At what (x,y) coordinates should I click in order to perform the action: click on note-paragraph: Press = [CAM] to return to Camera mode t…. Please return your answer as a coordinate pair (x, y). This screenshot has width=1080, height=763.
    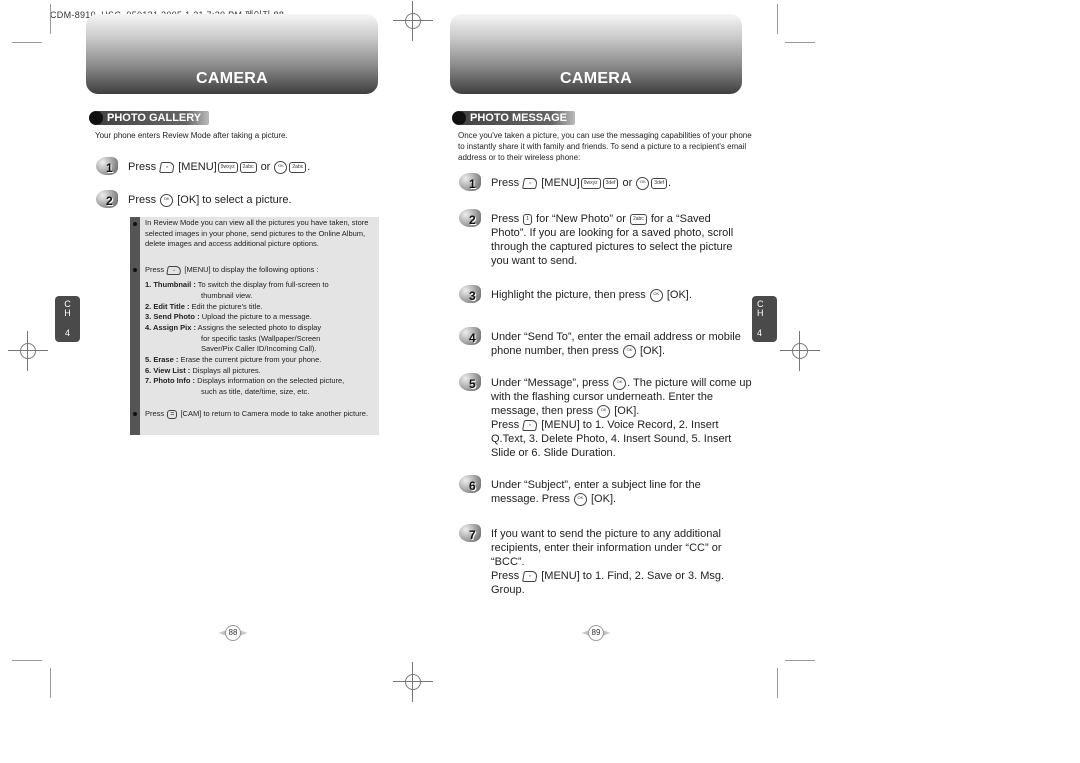
    Looking at the image, I should click on (257, 414).